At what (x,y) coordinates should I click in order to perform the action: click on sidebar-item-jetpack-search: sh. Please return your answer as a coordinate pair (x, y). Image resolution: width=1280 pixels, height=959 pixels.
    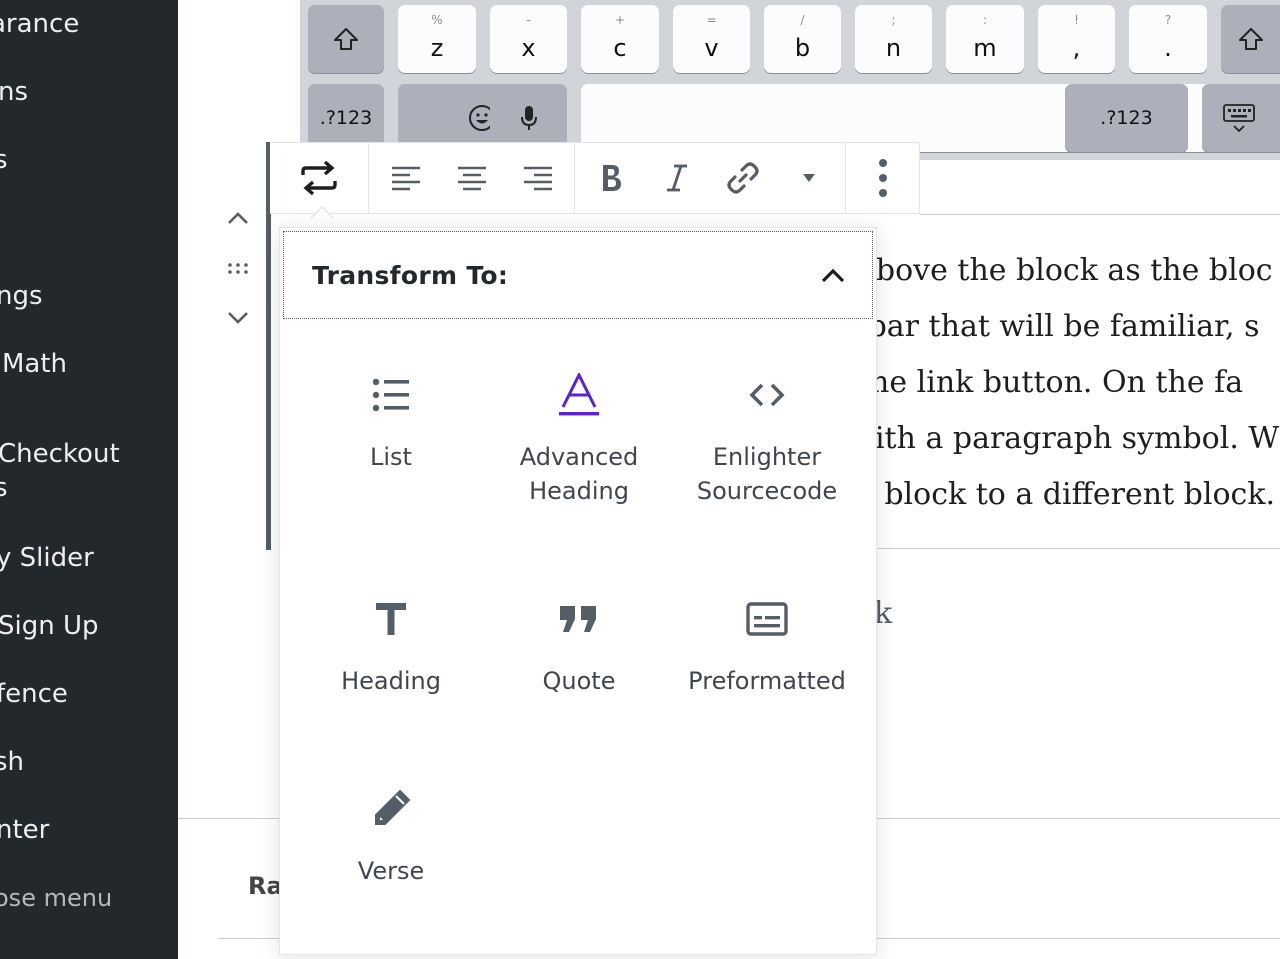
    Looking at the image, I should click on (12, 762).